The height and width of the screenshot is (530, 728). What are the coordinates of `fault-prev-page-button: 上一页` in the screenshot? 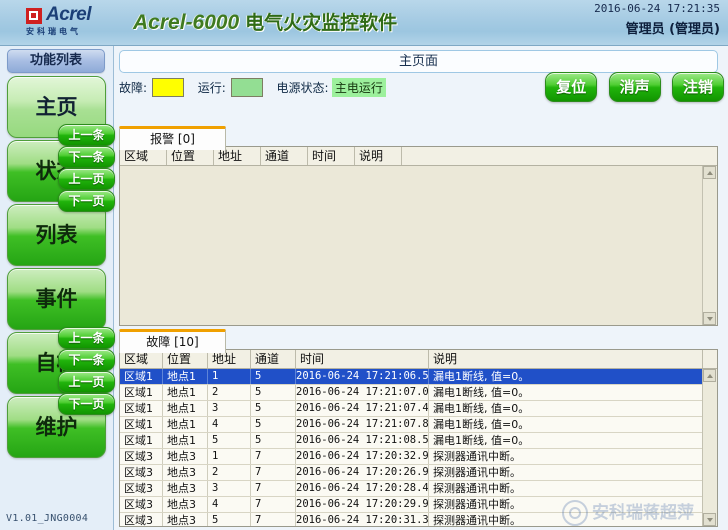 It's located at (86, 382).